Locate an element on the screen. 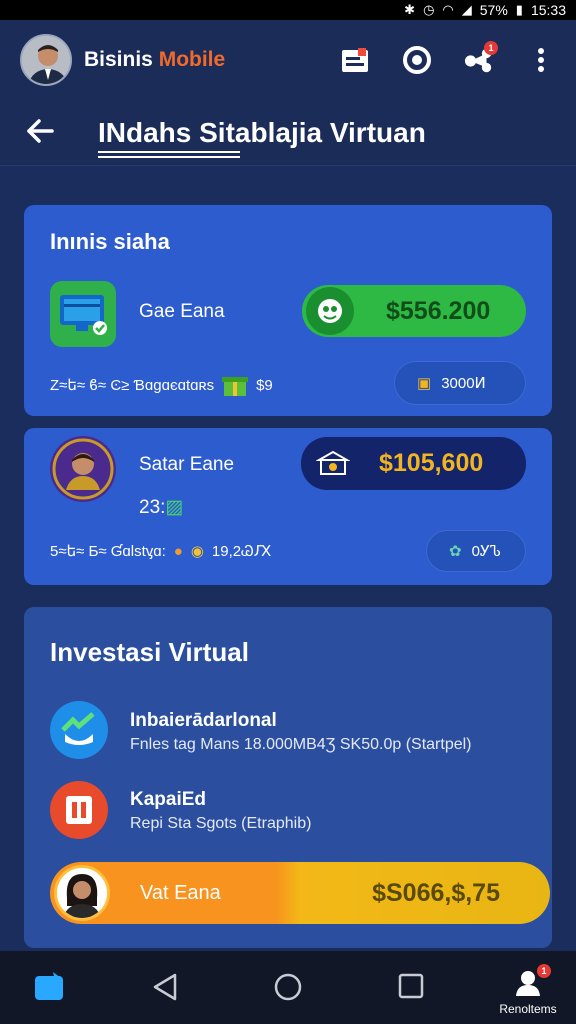 The width and height of the screenshot is (576, 1024). investment-title: KapaiEd is located at coordinates (168, 799).